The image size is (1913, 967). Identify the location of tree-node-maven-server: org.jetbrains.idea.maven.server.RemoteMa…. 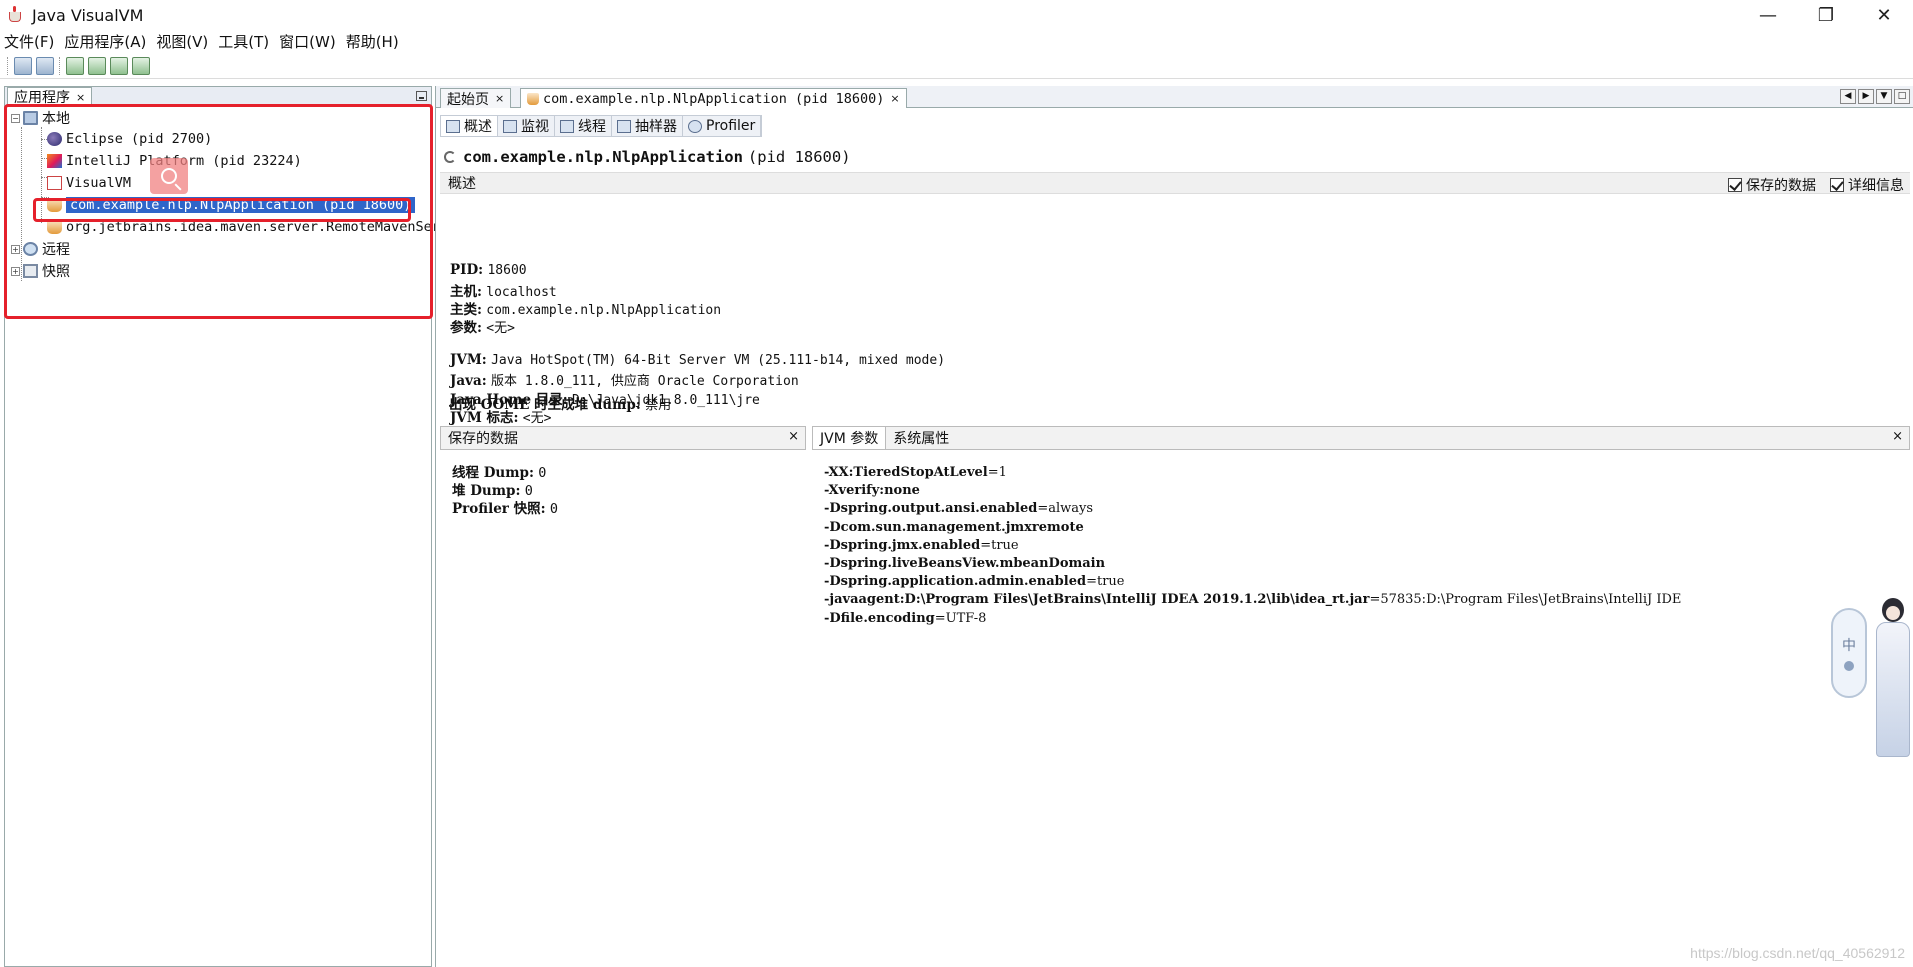
(243, 227).